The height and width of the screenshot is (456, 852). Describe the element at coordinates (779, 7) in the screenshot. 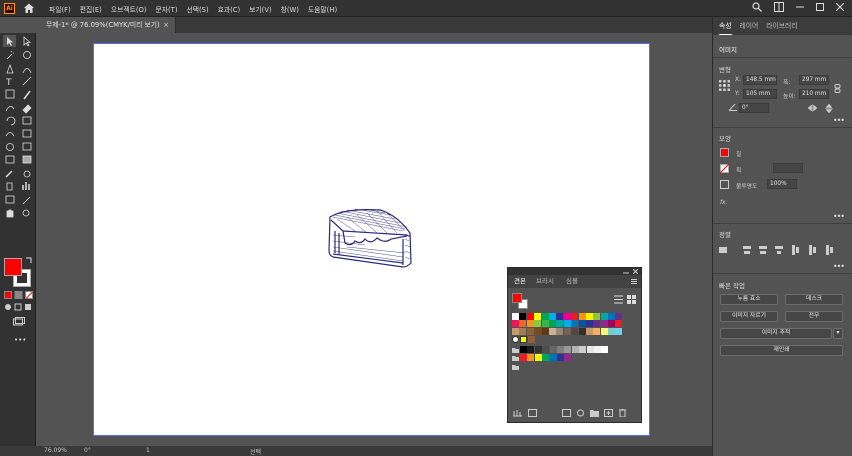

I see `workspace-icon` at that location.